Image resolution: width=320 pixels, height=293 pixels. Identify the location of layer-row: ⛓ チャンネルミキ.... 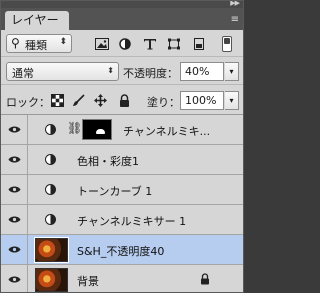
(122, 130).